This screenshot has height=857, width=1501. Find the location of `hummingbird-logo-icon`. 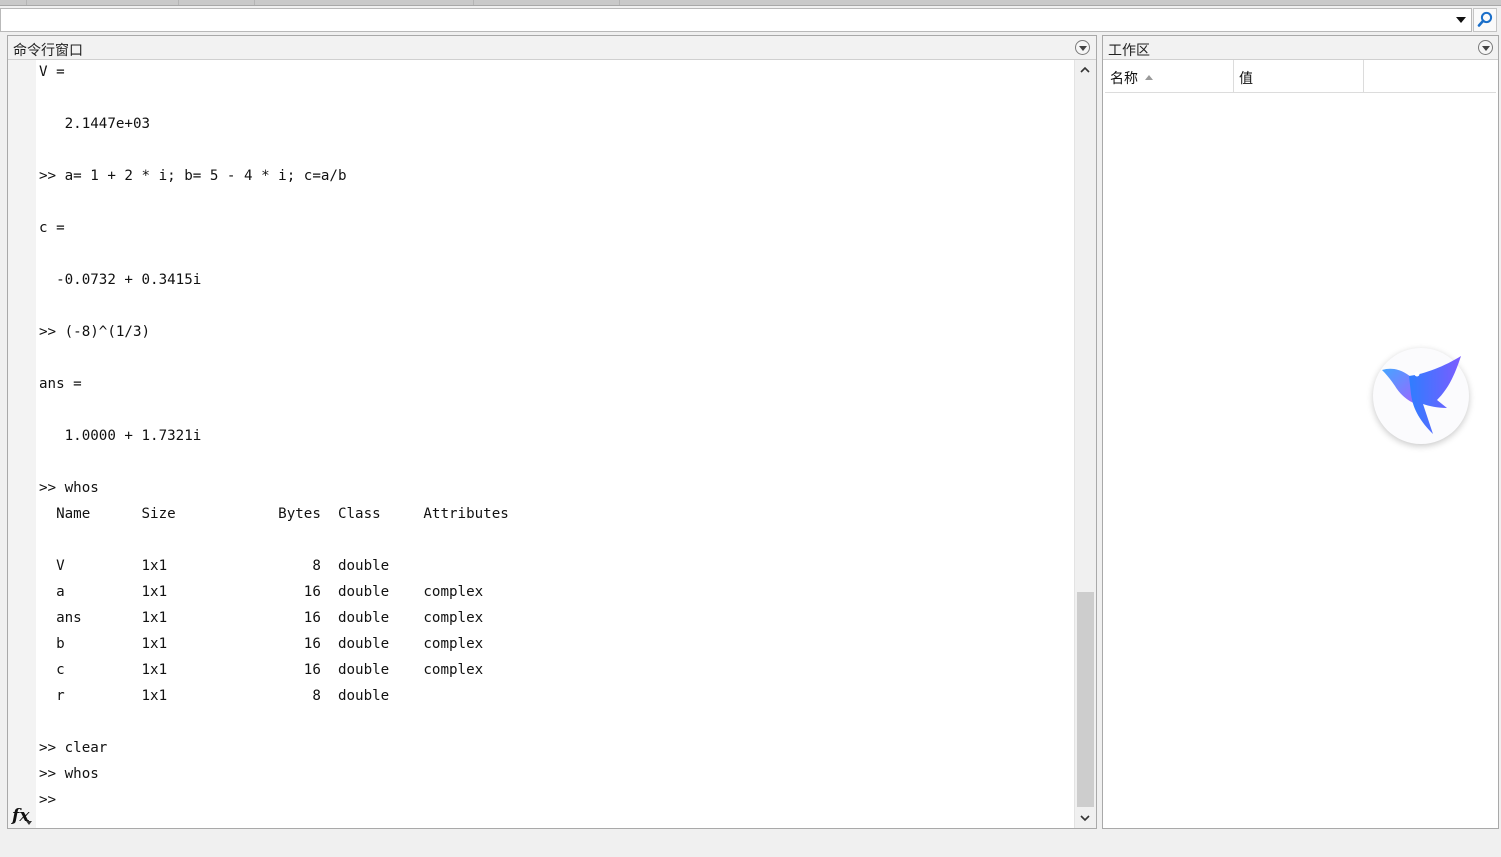

hummingbird-logo-icon is located at coordinates (1421, 396).